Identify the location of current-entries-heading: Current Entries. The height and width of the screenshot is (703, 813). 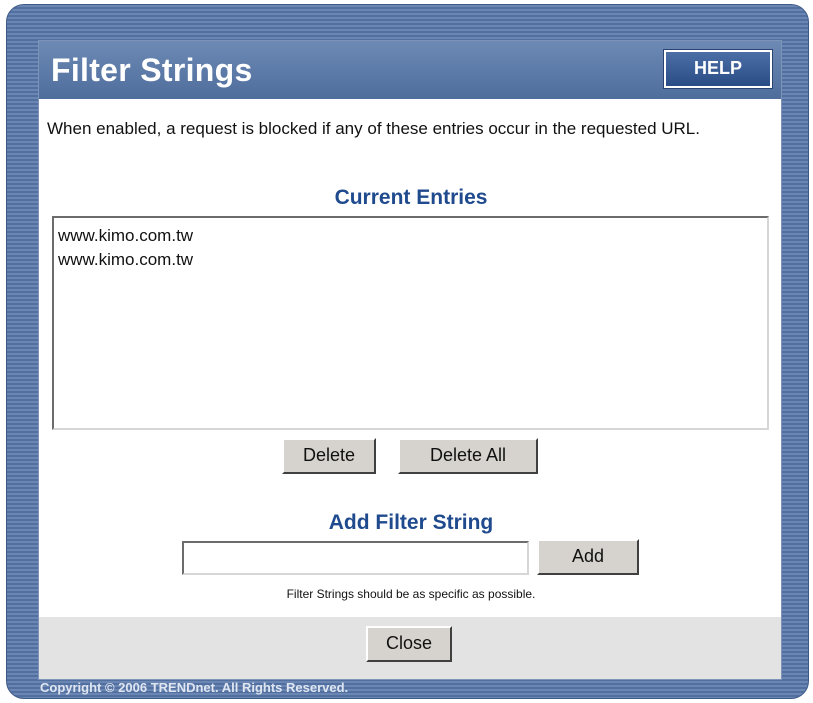
(411, 197).